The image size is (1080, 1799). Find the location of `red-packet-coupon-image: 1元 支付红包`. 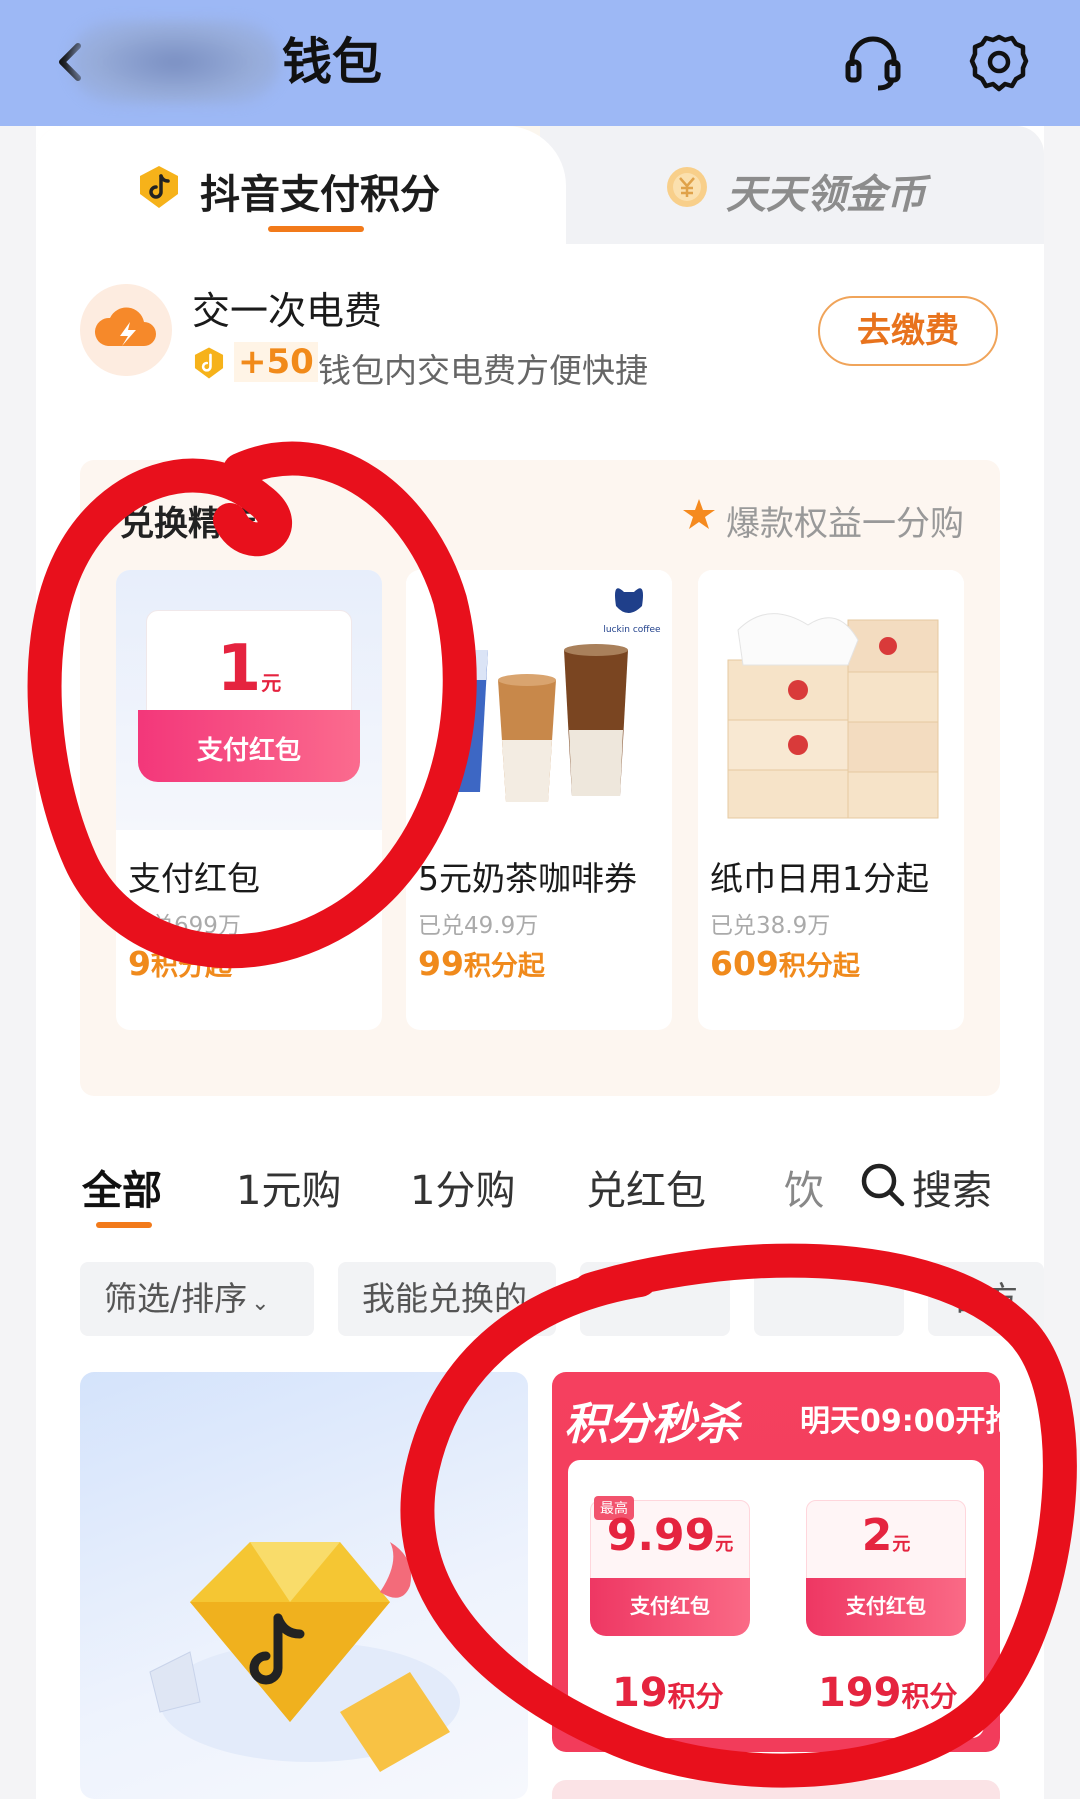

red-packet-coupon-image: 1元 支付红包 is located at coordinates (249, 700).